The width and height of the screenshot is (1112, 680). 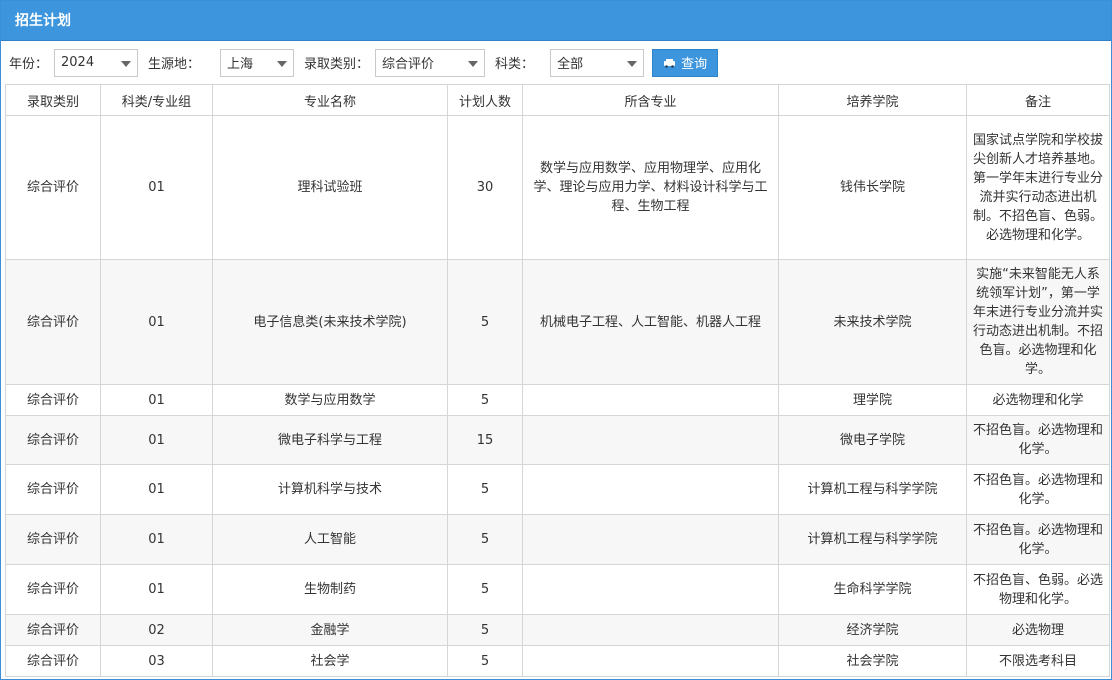 I want to click on table-cell: 人工智能, so click(x=330, y=539).